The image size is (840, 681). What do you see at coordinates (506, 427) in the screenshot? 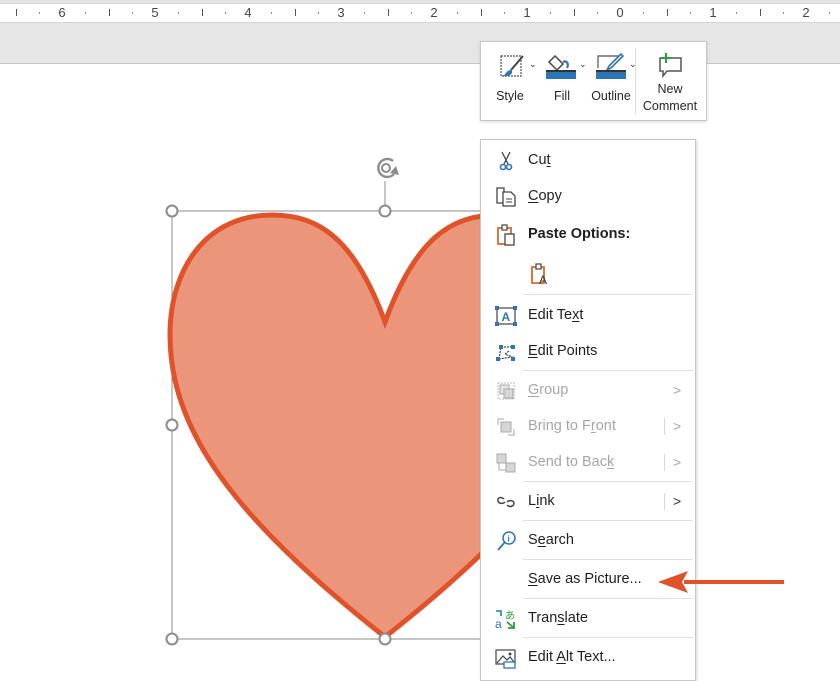
I see `bring-to-front-icon` at bounding box center [506, 427].